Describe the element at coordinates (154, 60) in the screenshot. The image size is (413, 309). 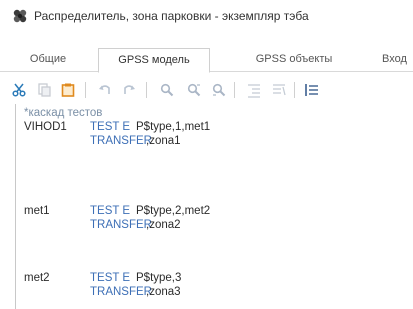
I see `tab-gpss-model: GPSS модель` at that location.